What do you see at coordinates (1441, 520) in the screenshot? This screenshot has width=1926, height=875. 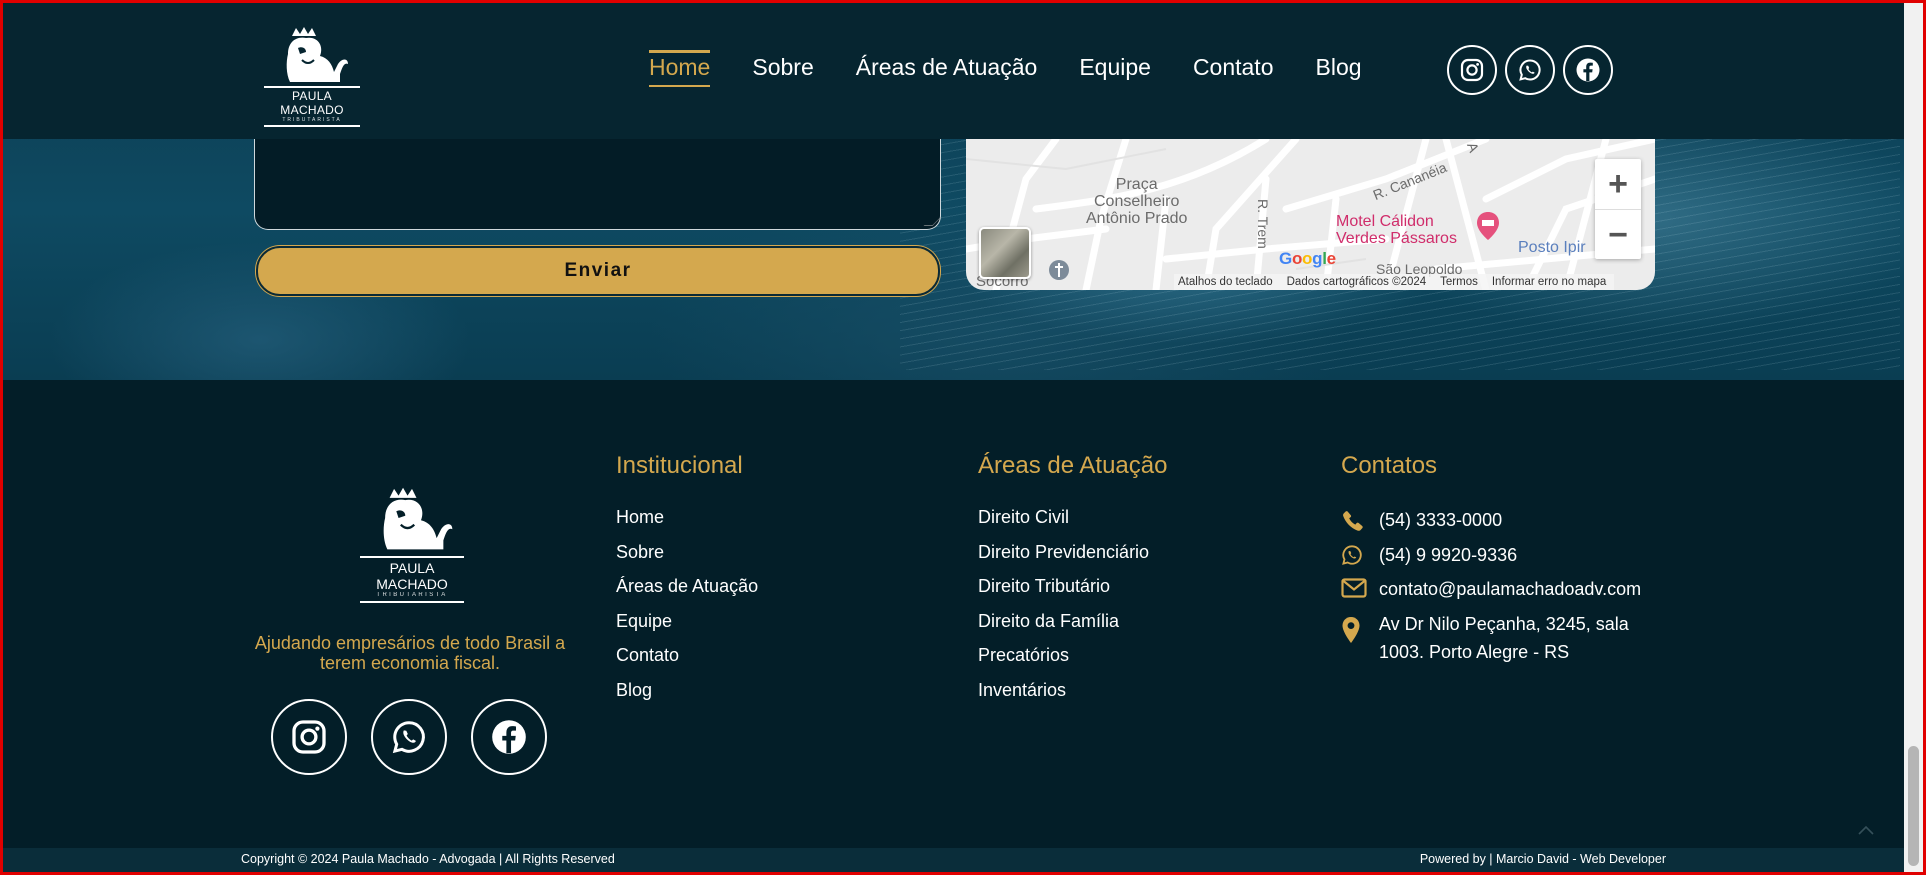 I see `phone-number: (54) 3333-0000` at bounding box center [1441, 520].